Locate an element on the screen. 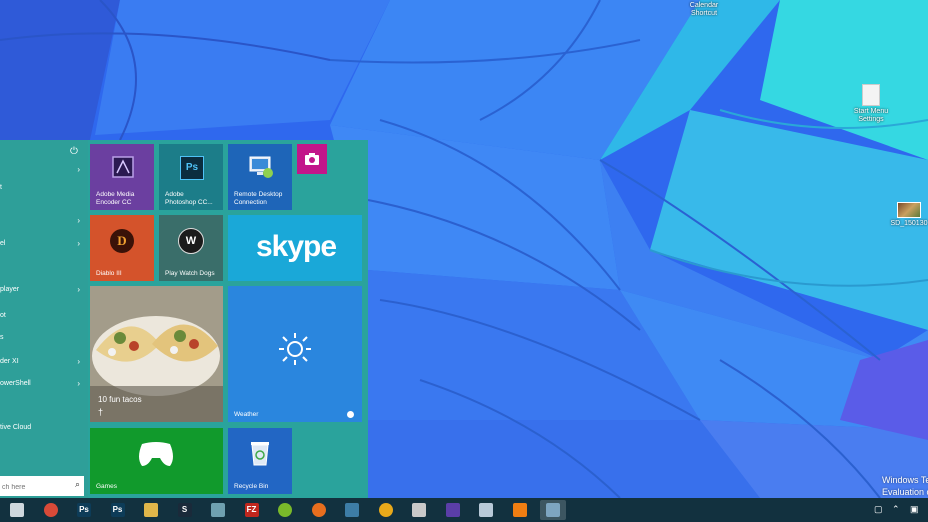 Image resolution: width=928 pixels, height=522 pixels. tile-label: Adobe Media Encoder CC is located at coordinates (115, 198).